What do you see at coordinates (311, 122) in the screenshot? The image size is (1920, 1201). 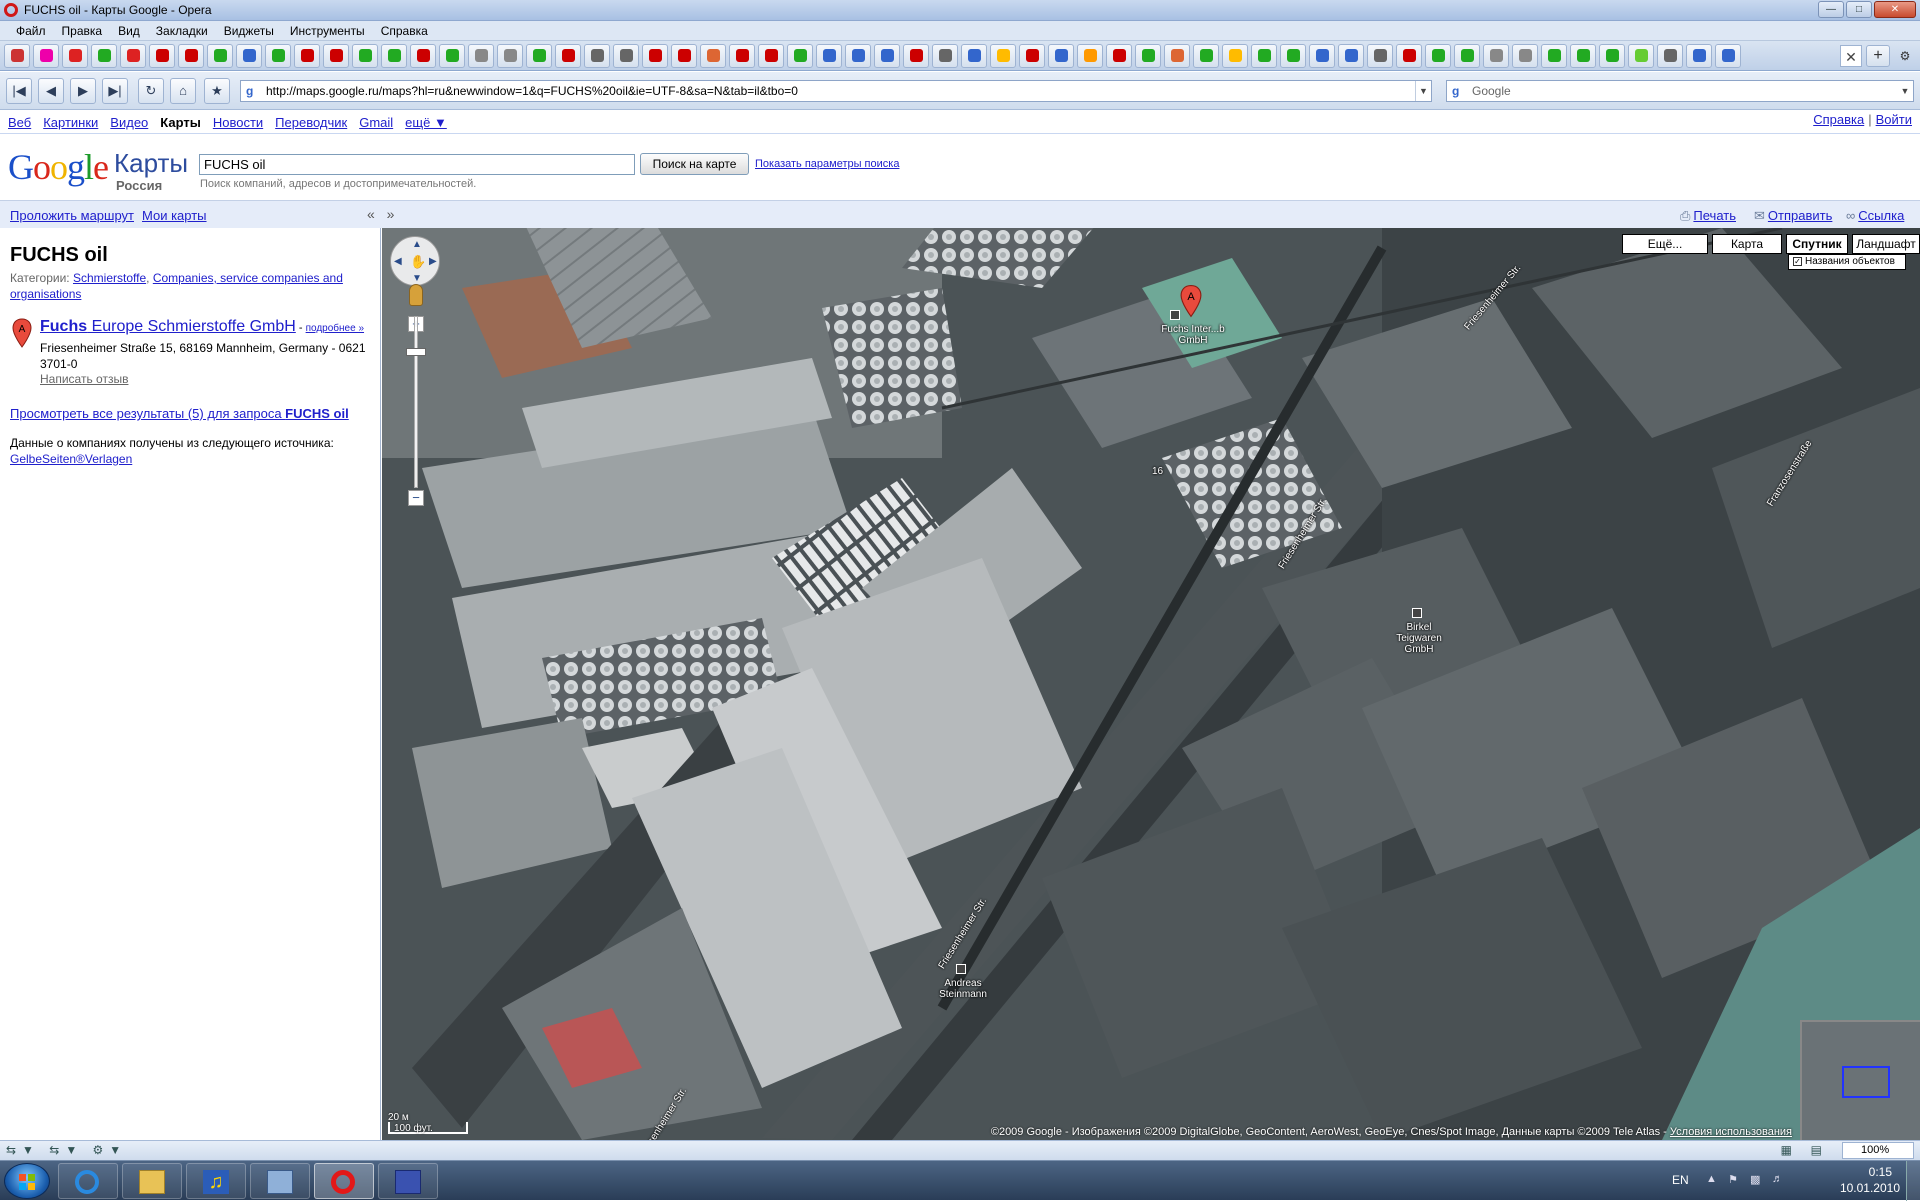 I see `gbar-translate: Переводчик` at bounding box center [311, 122].